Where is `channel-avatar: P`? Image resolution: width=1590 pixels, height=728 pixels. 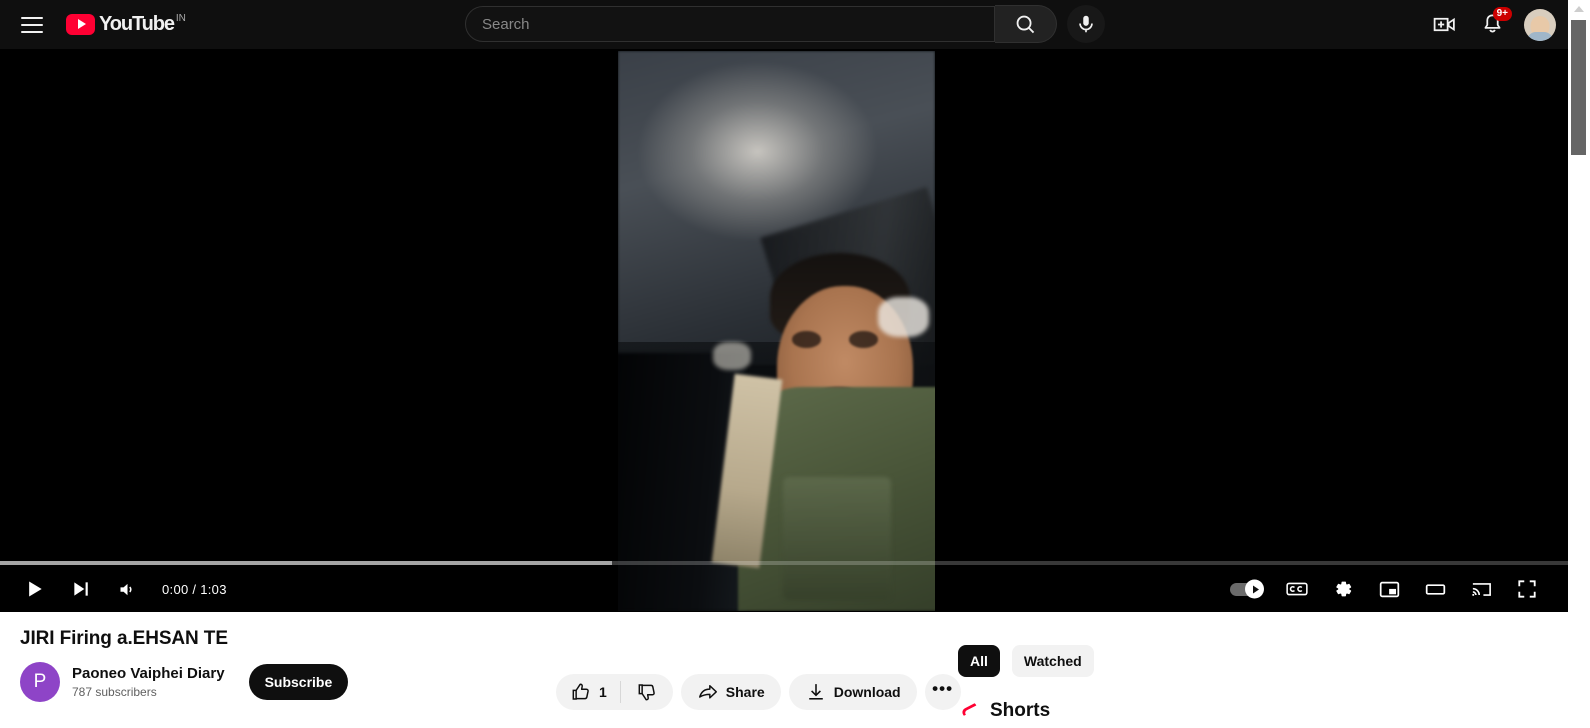 channel-avatar: P is located at coordinates (40, 682).